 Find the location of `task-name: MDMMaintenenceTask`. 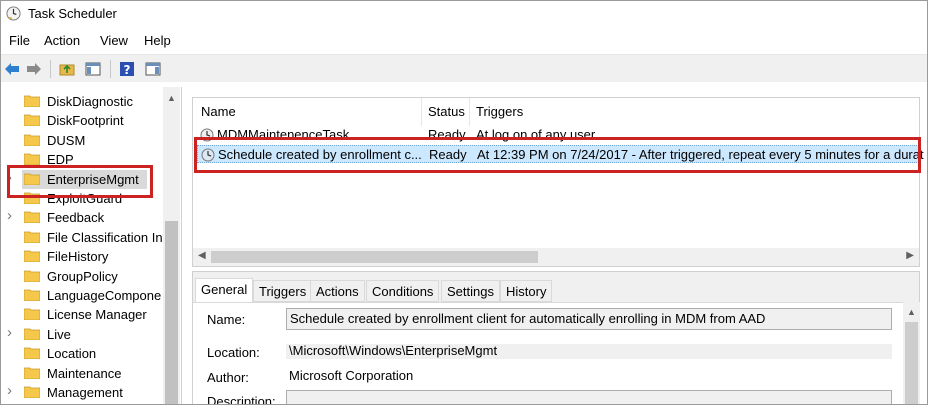

task-name: MDMMaintenenceTask is located at coordinates (283, 134).